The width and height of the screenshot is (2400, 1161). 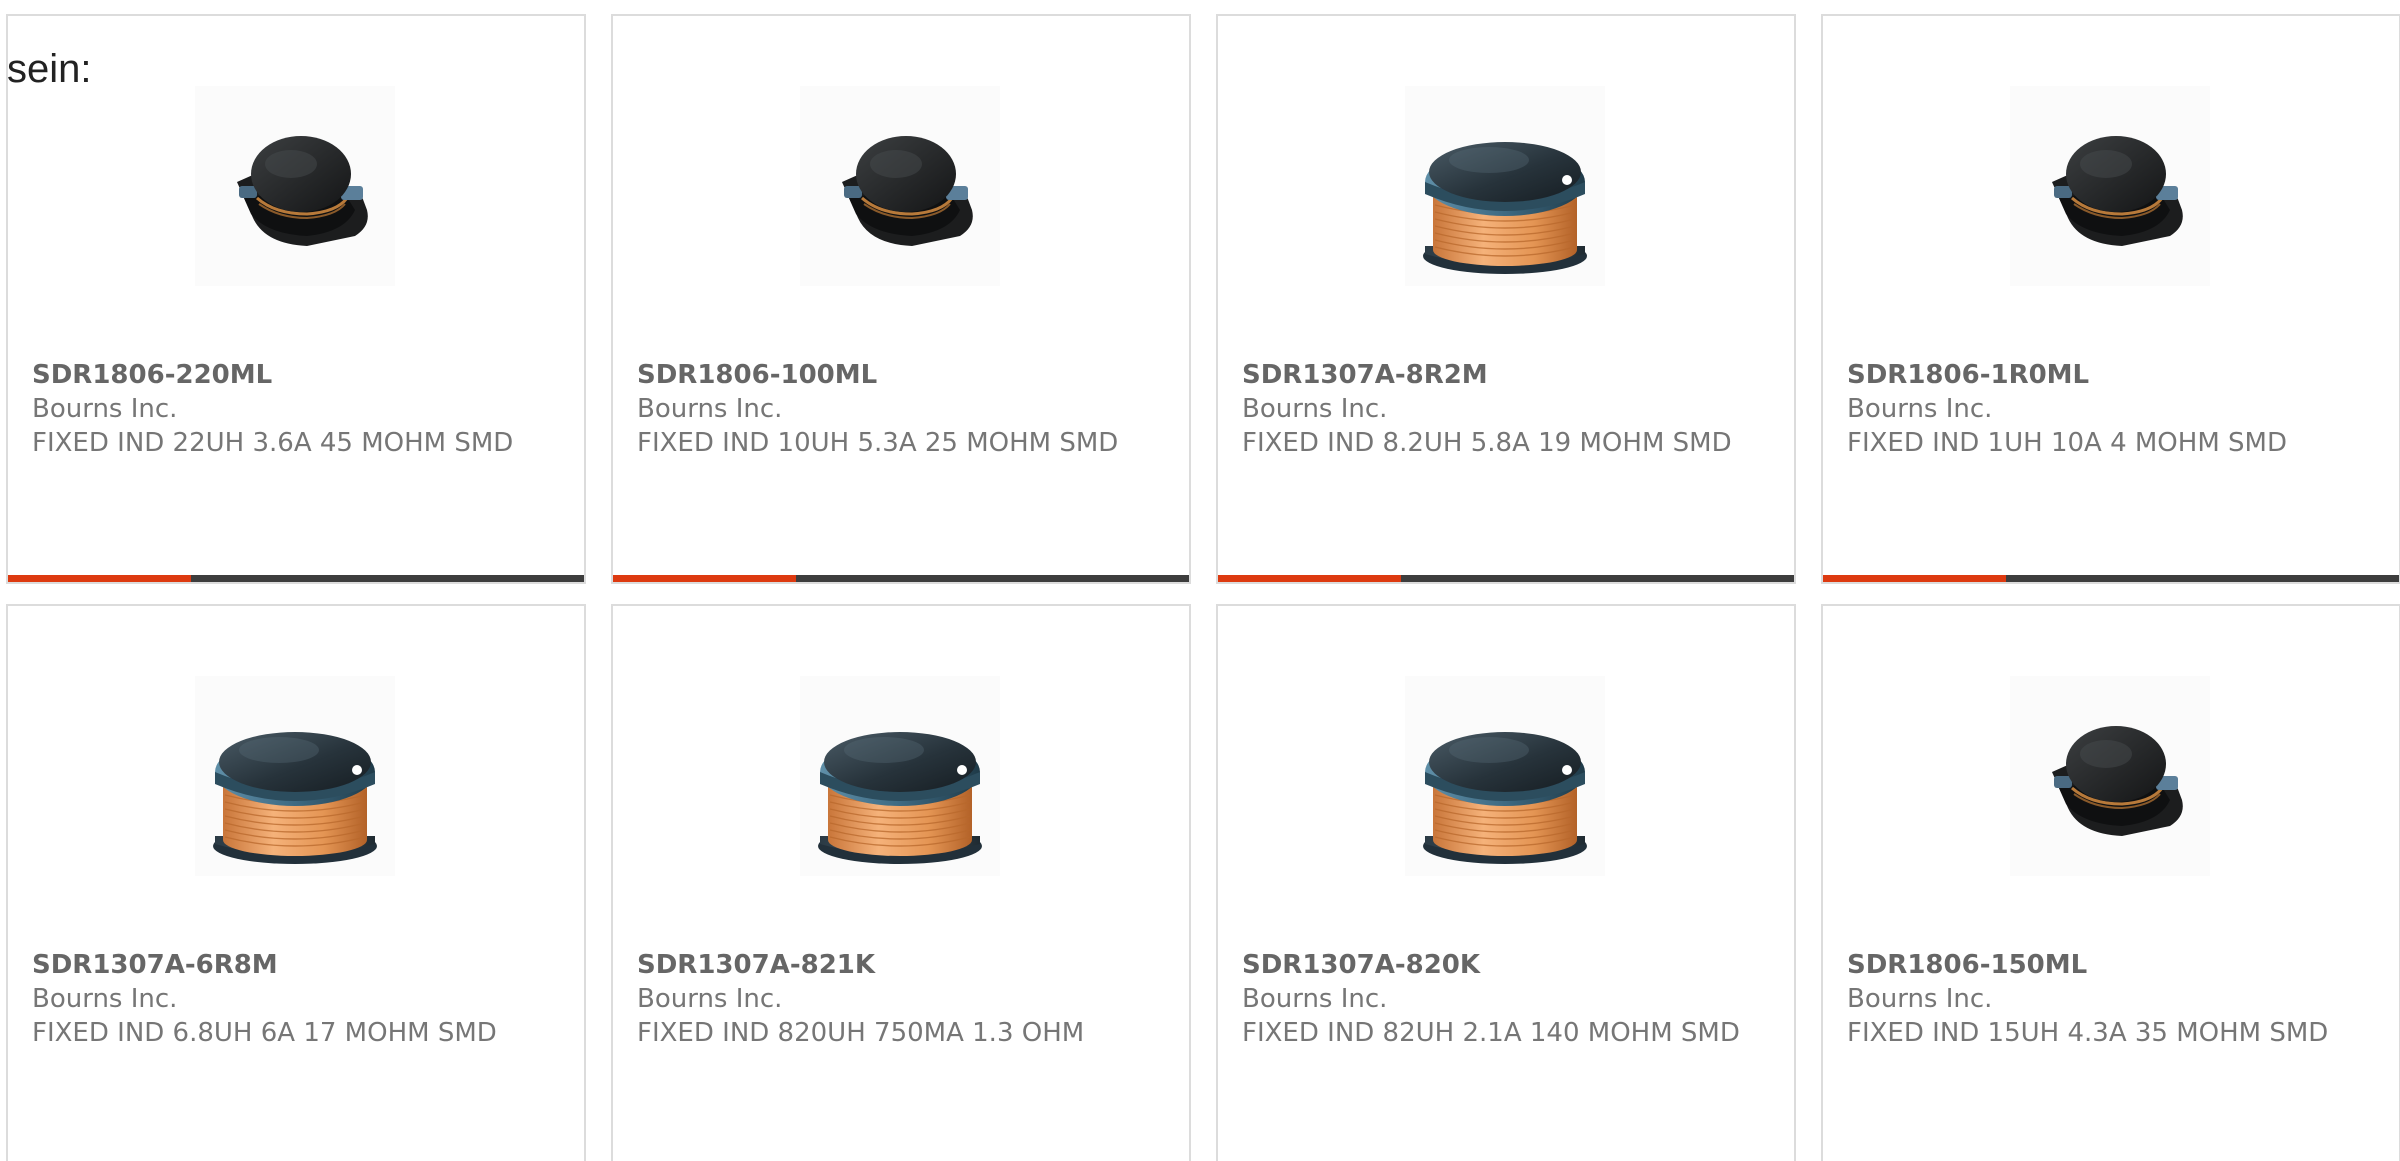 I want to click on product-description: FIXED IND 10UH 5.3A 25 MOHM SMD, so click(x=878, y=443).